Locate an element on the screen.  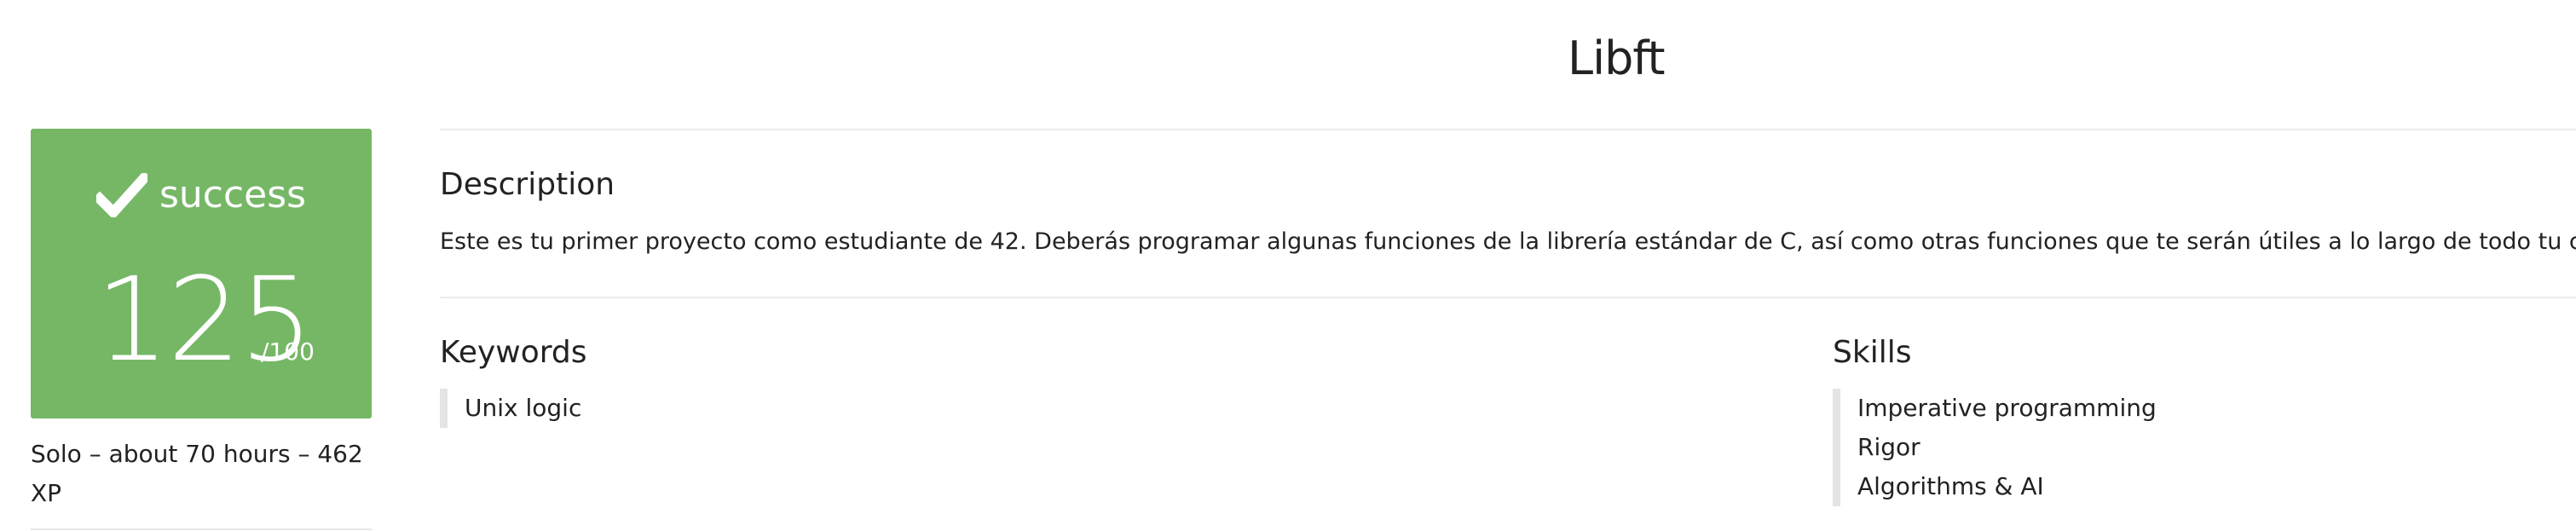
keywords-list: Unix logic is located at coordinates (510, 408).